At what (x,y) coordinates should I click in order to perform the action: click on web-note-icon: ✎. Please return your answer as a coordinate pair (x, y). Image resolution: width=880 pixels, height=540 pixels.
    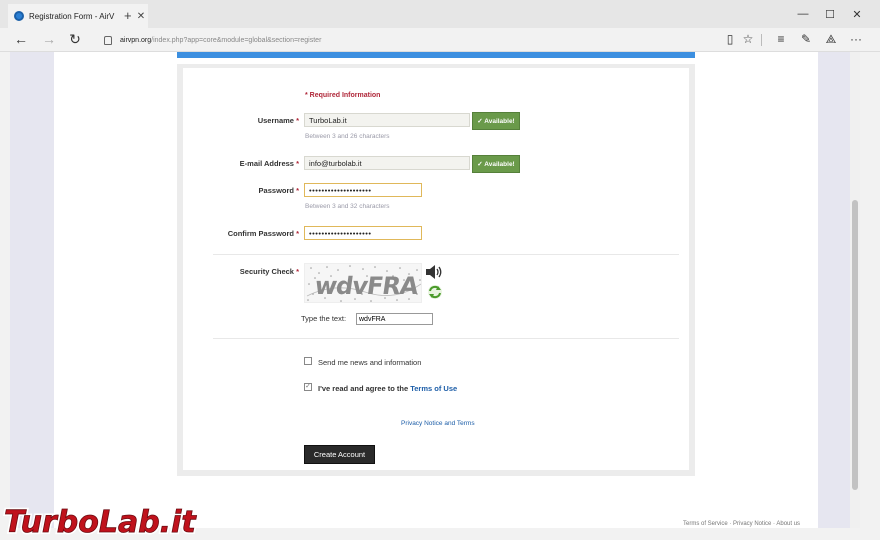
    Looking at the image, I should click on (806, 39).